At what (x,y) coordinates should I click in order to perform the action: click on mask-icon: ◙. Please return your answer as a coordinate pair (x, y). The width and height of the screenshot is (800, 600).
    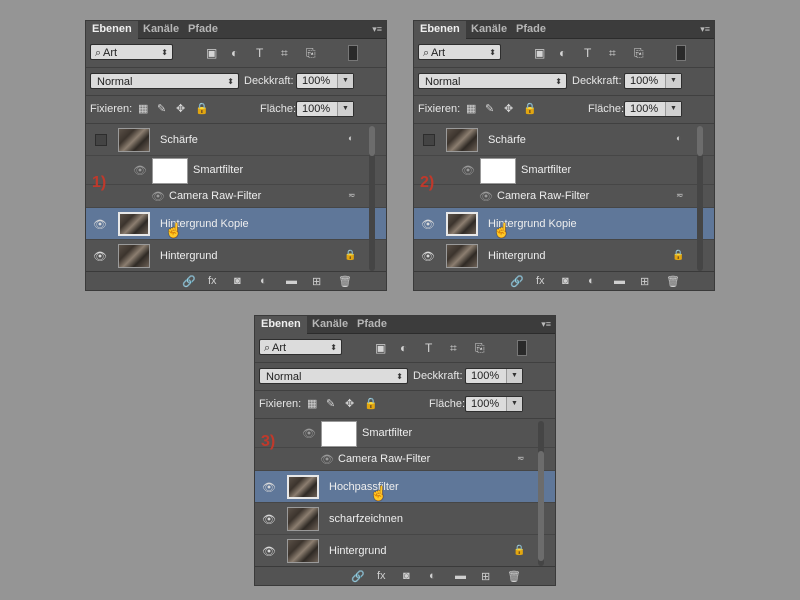
    Looking at the image, I should click on (565, 281).